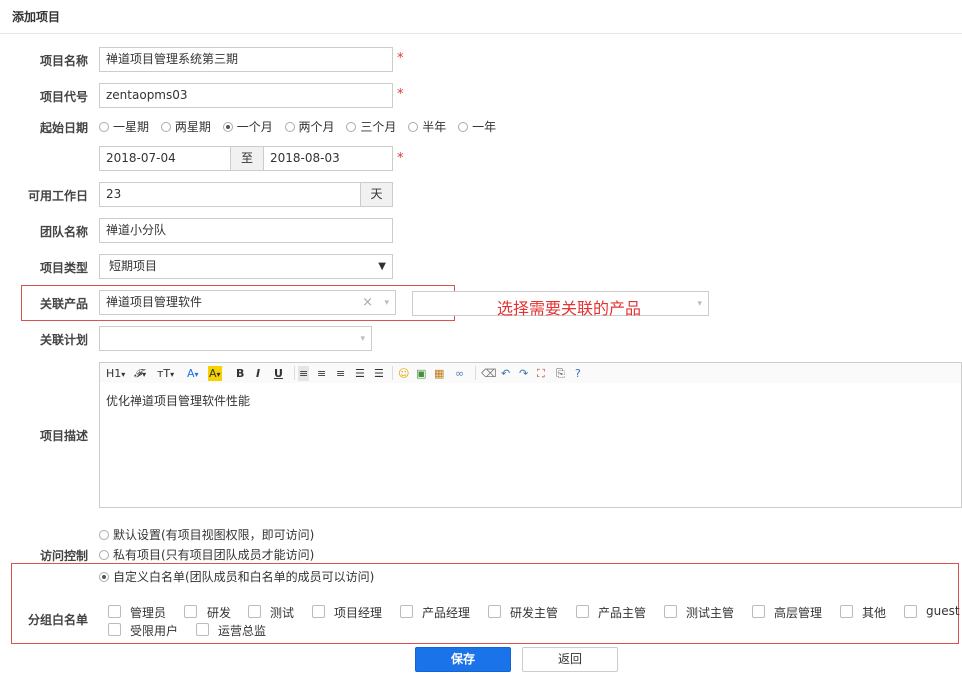  Describe the element at coordinates (57, 196) in the screenshot. I see `days-label: 可用工作日` at that location.